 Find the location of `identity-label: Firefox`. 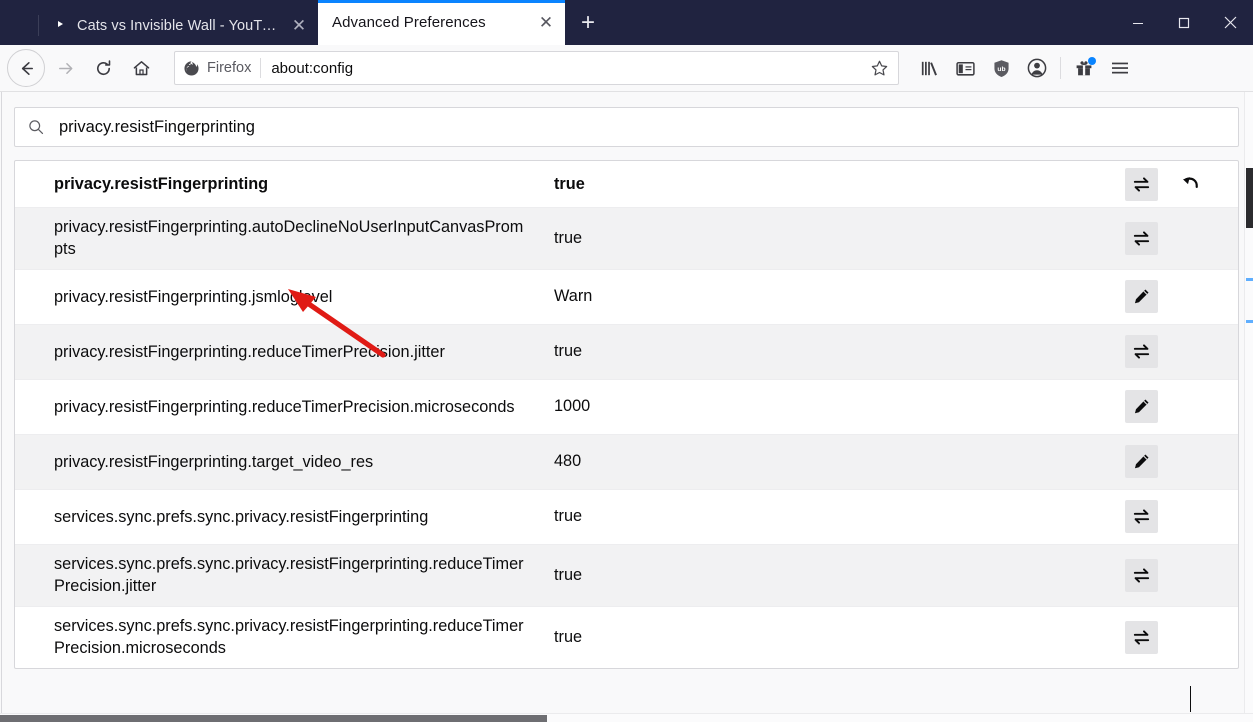

identity-label: Firefox is located at coordinates (229, 68).